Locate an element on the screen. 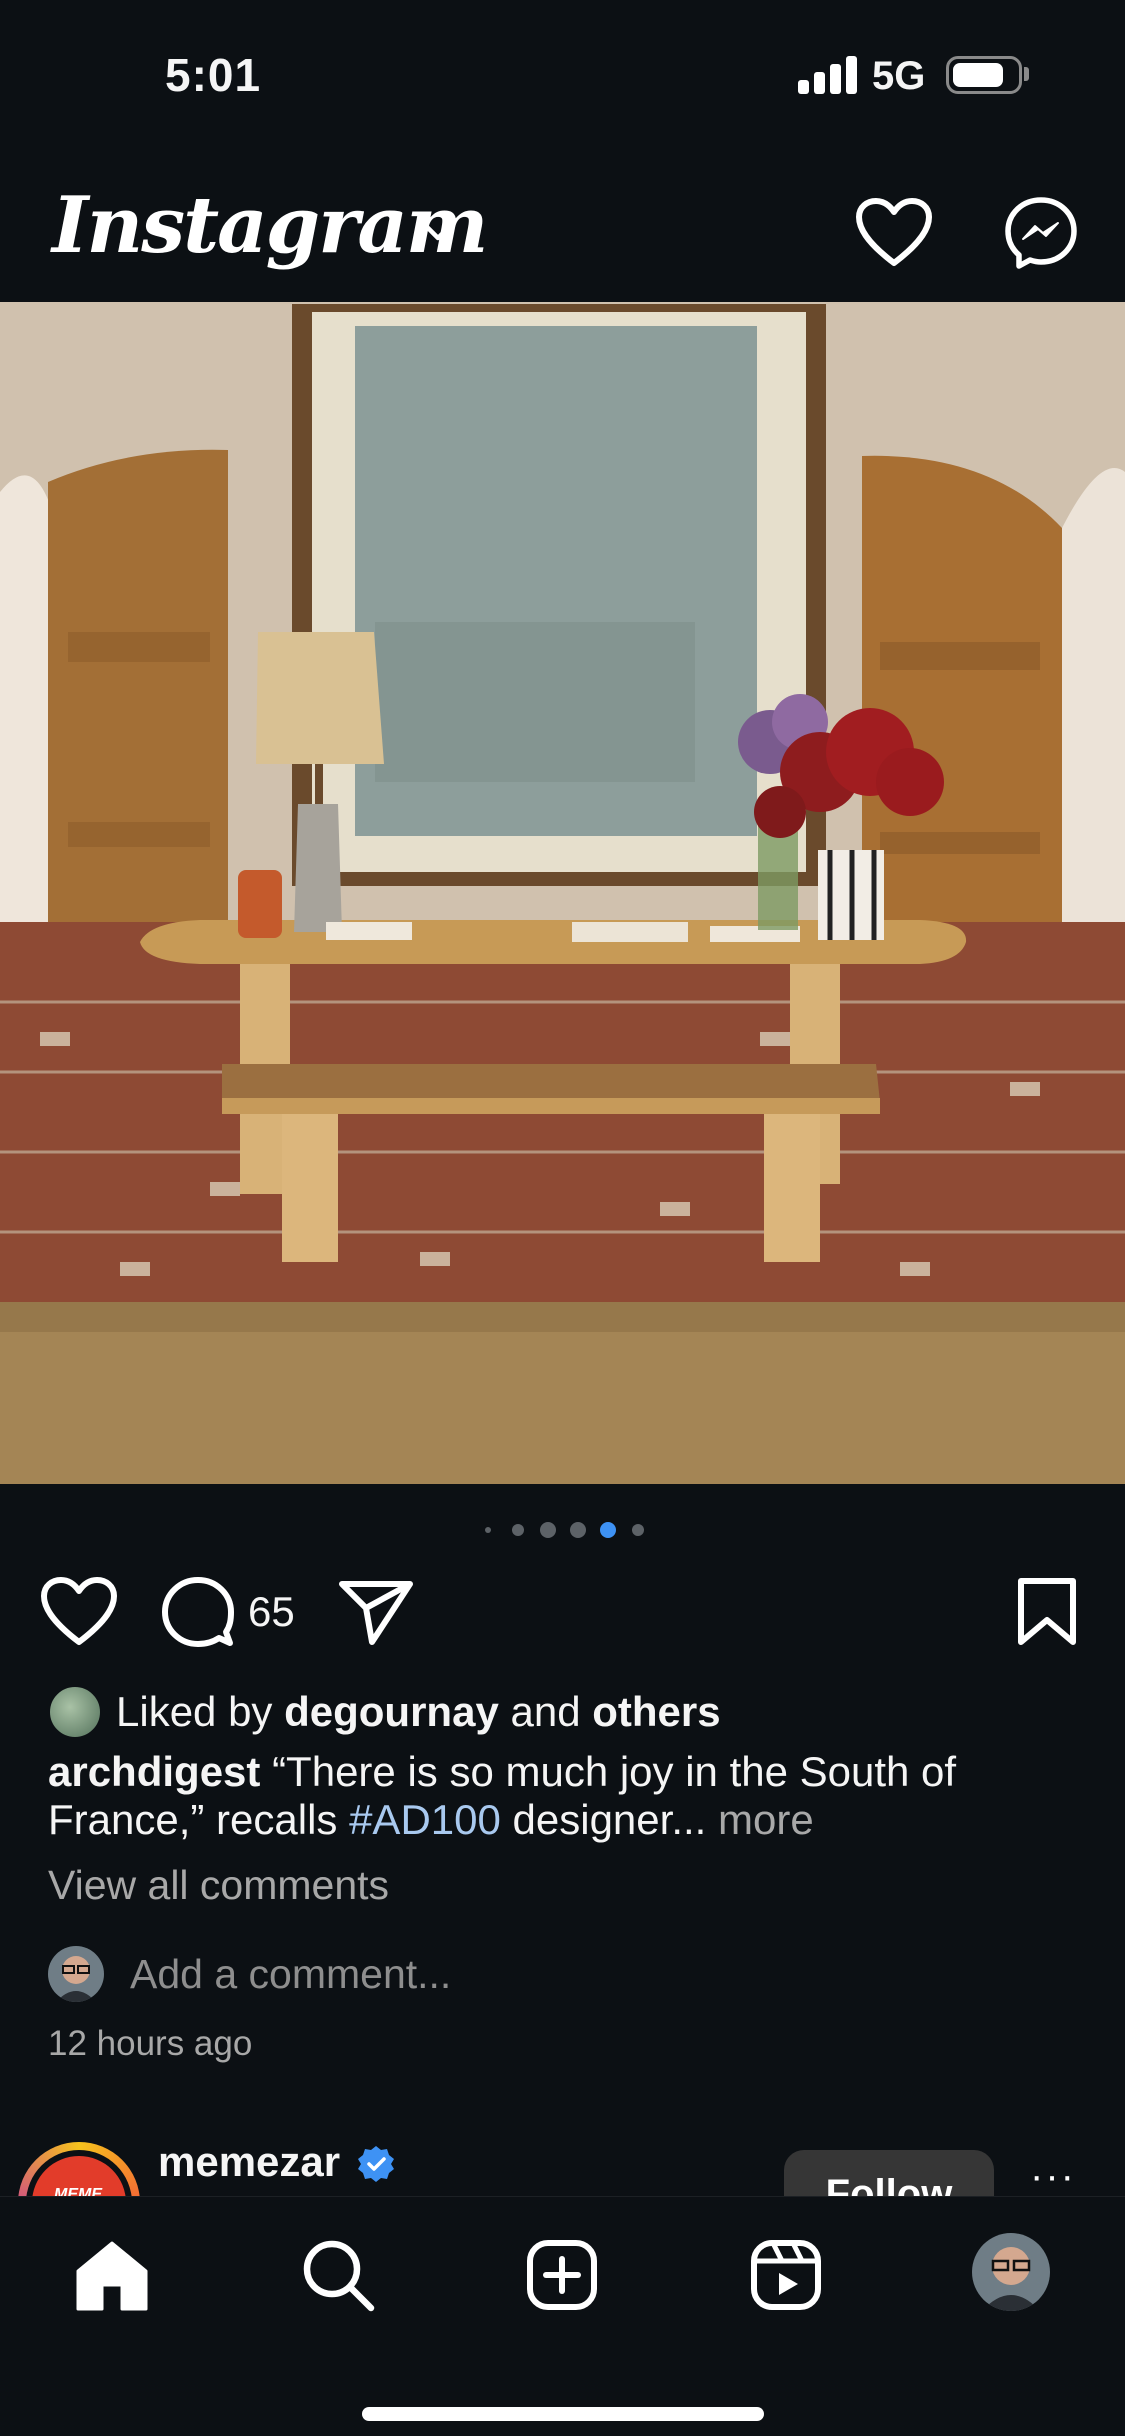 The image size is (1125, 2436). current-user-avatar is located at coordinates (76, 1974).